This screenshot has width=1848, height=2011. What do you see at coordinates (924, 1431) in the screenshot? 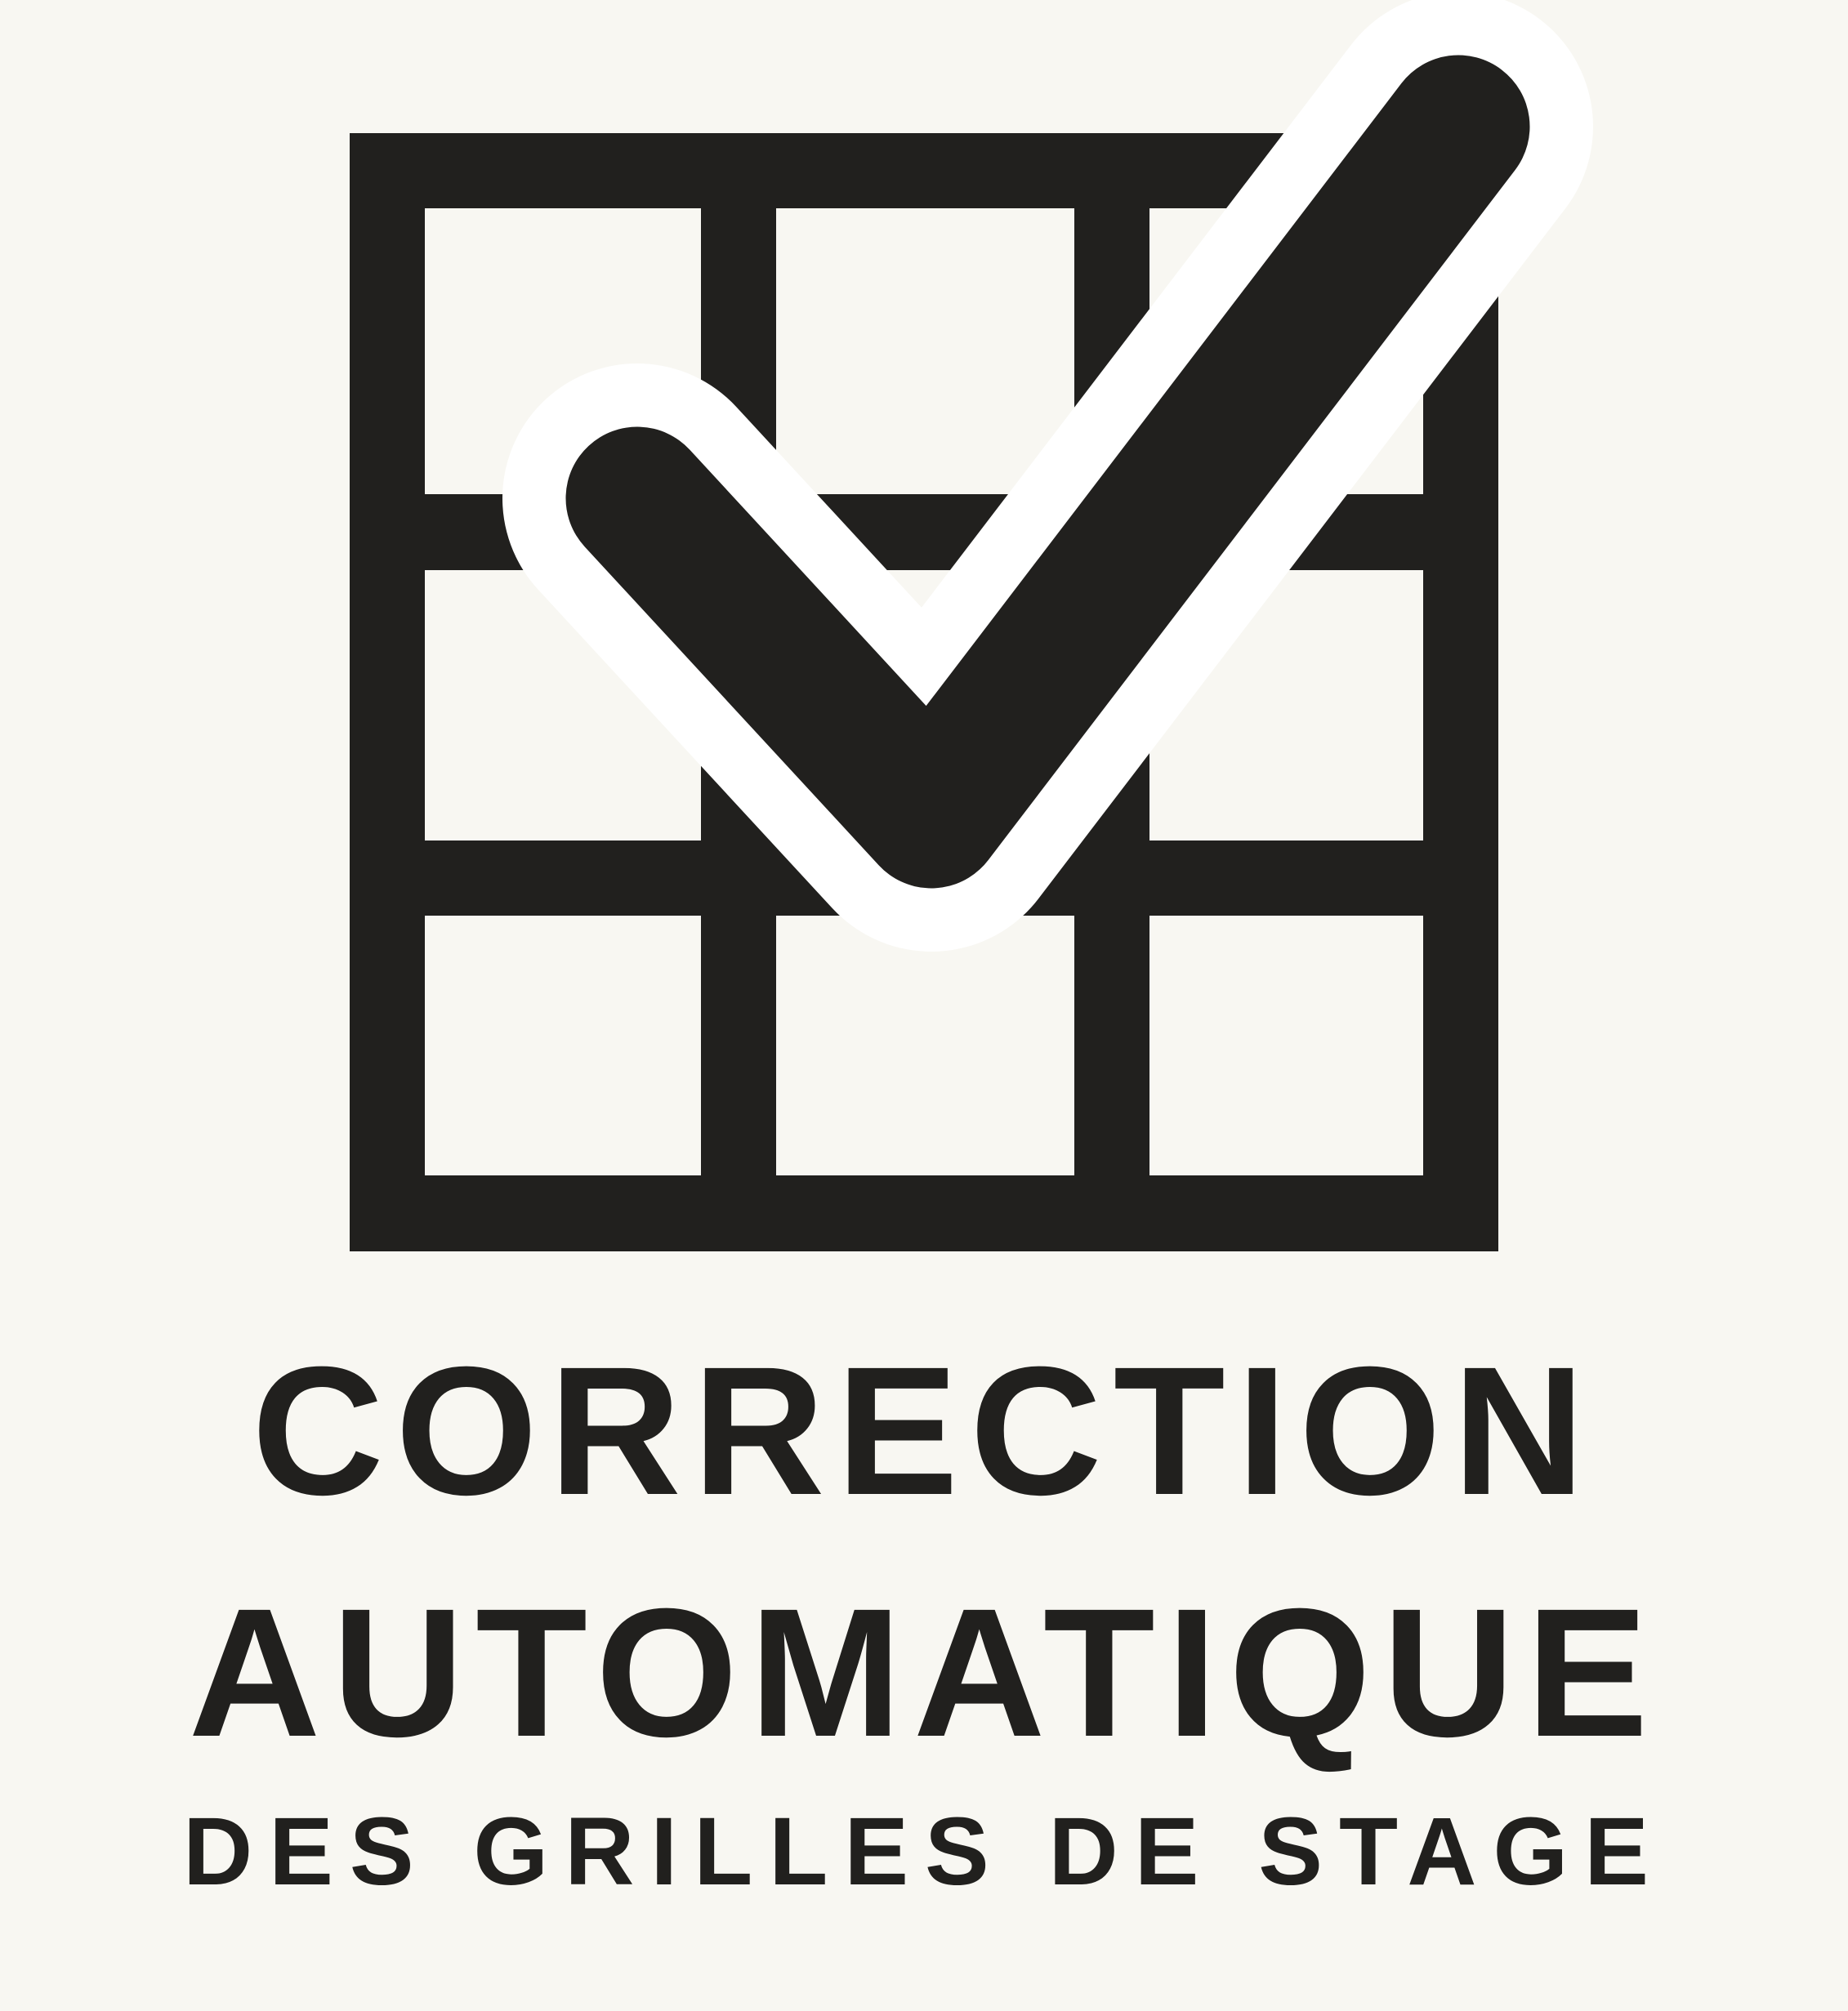
I see `title-line-correction: CORRECTION` at bounding box center [924, 1431].